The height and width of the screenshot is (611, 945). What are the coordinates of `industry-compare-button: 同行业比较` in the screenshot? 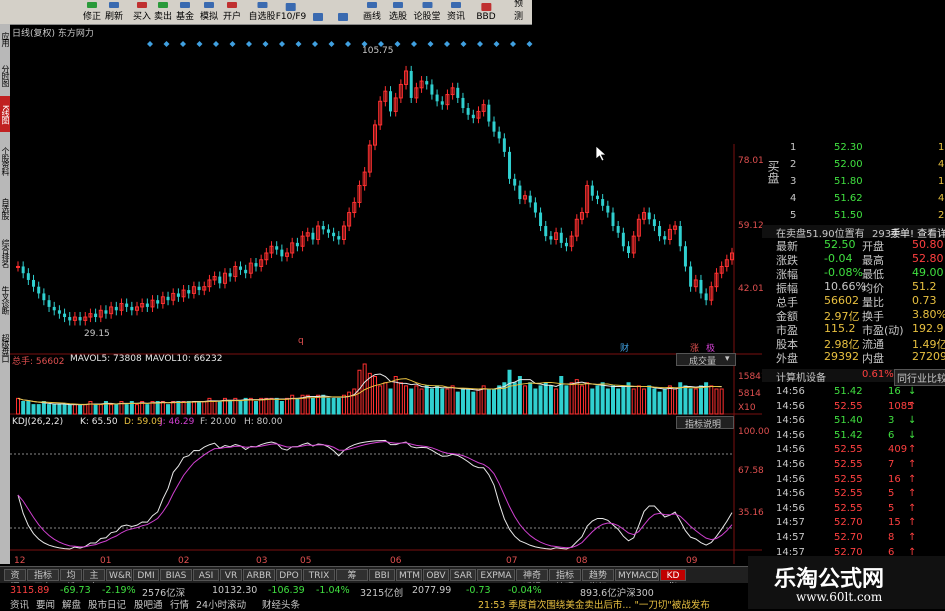 It's located at (919, 377).